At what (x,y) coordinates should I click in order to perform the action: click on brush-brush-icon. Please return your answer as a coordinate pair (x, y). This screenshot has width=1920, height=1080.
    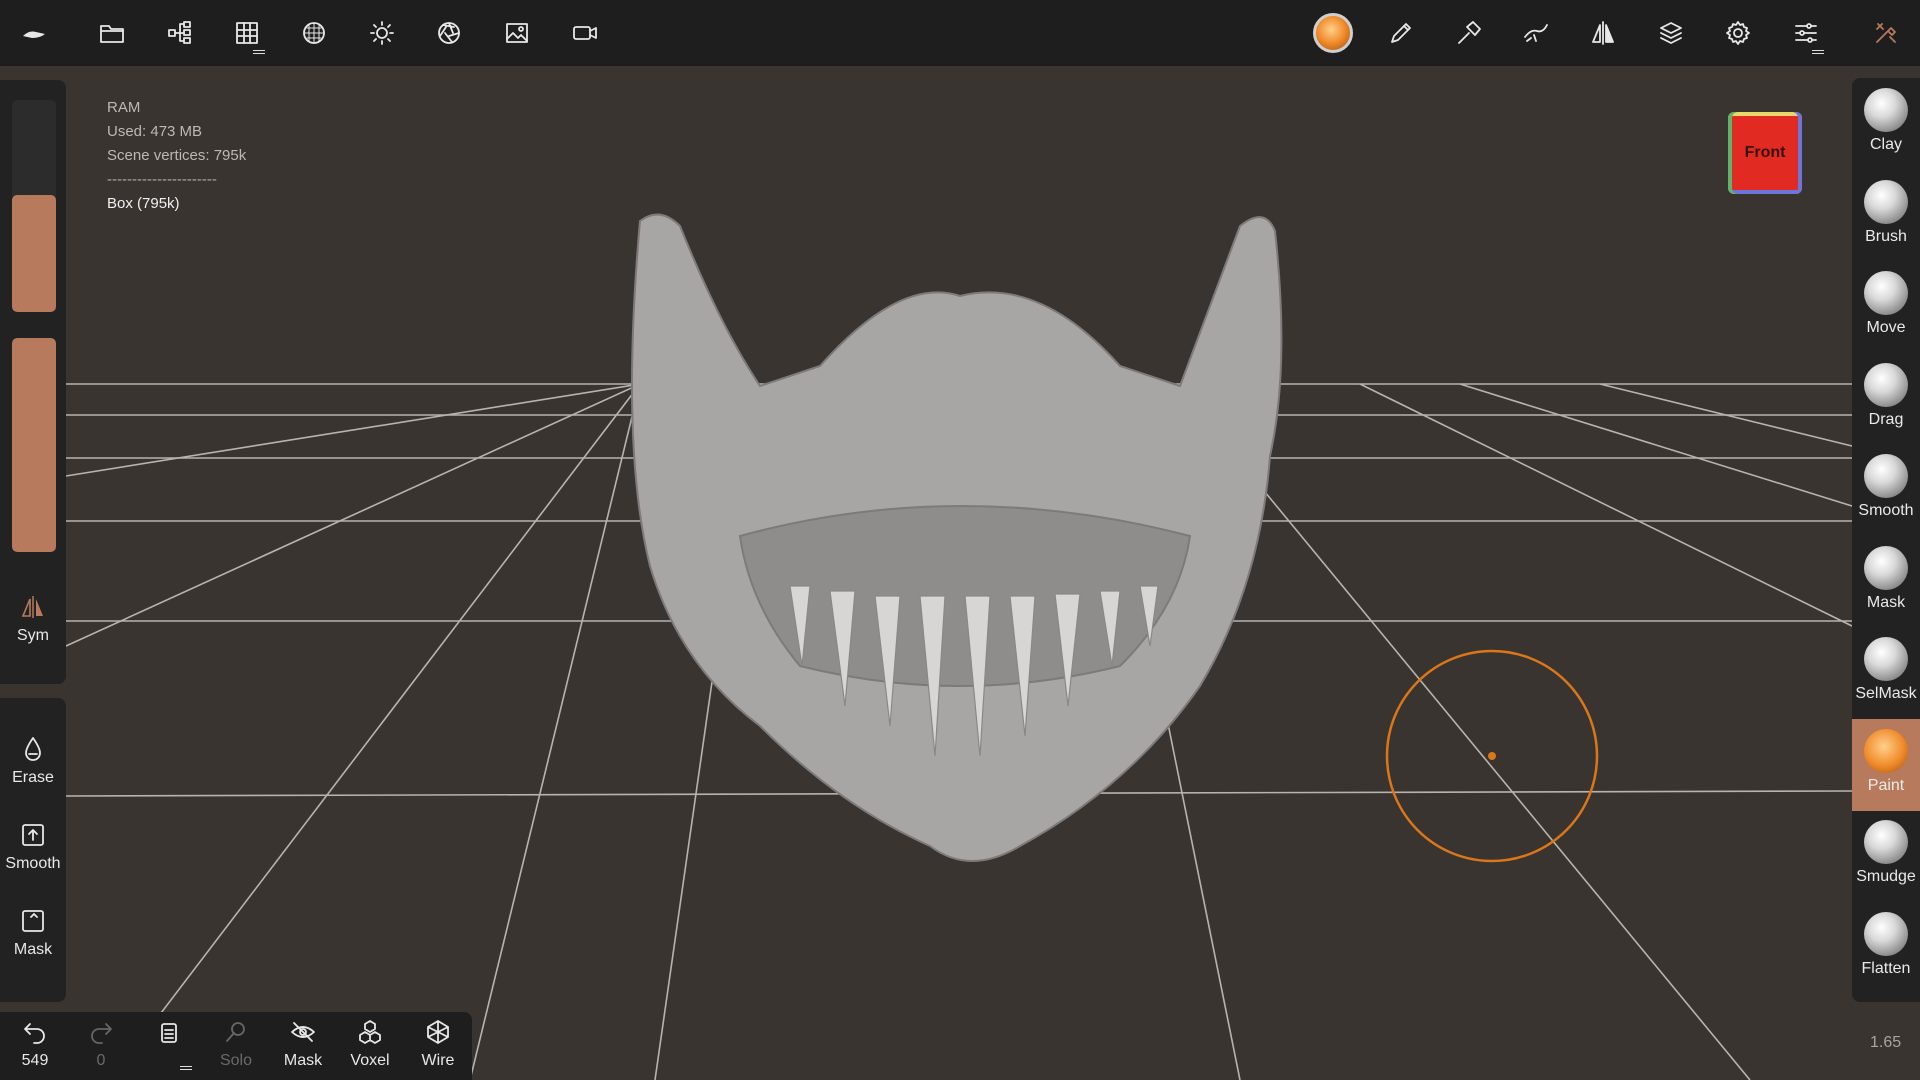
    Looking at the image, I should click on (1886, 201).